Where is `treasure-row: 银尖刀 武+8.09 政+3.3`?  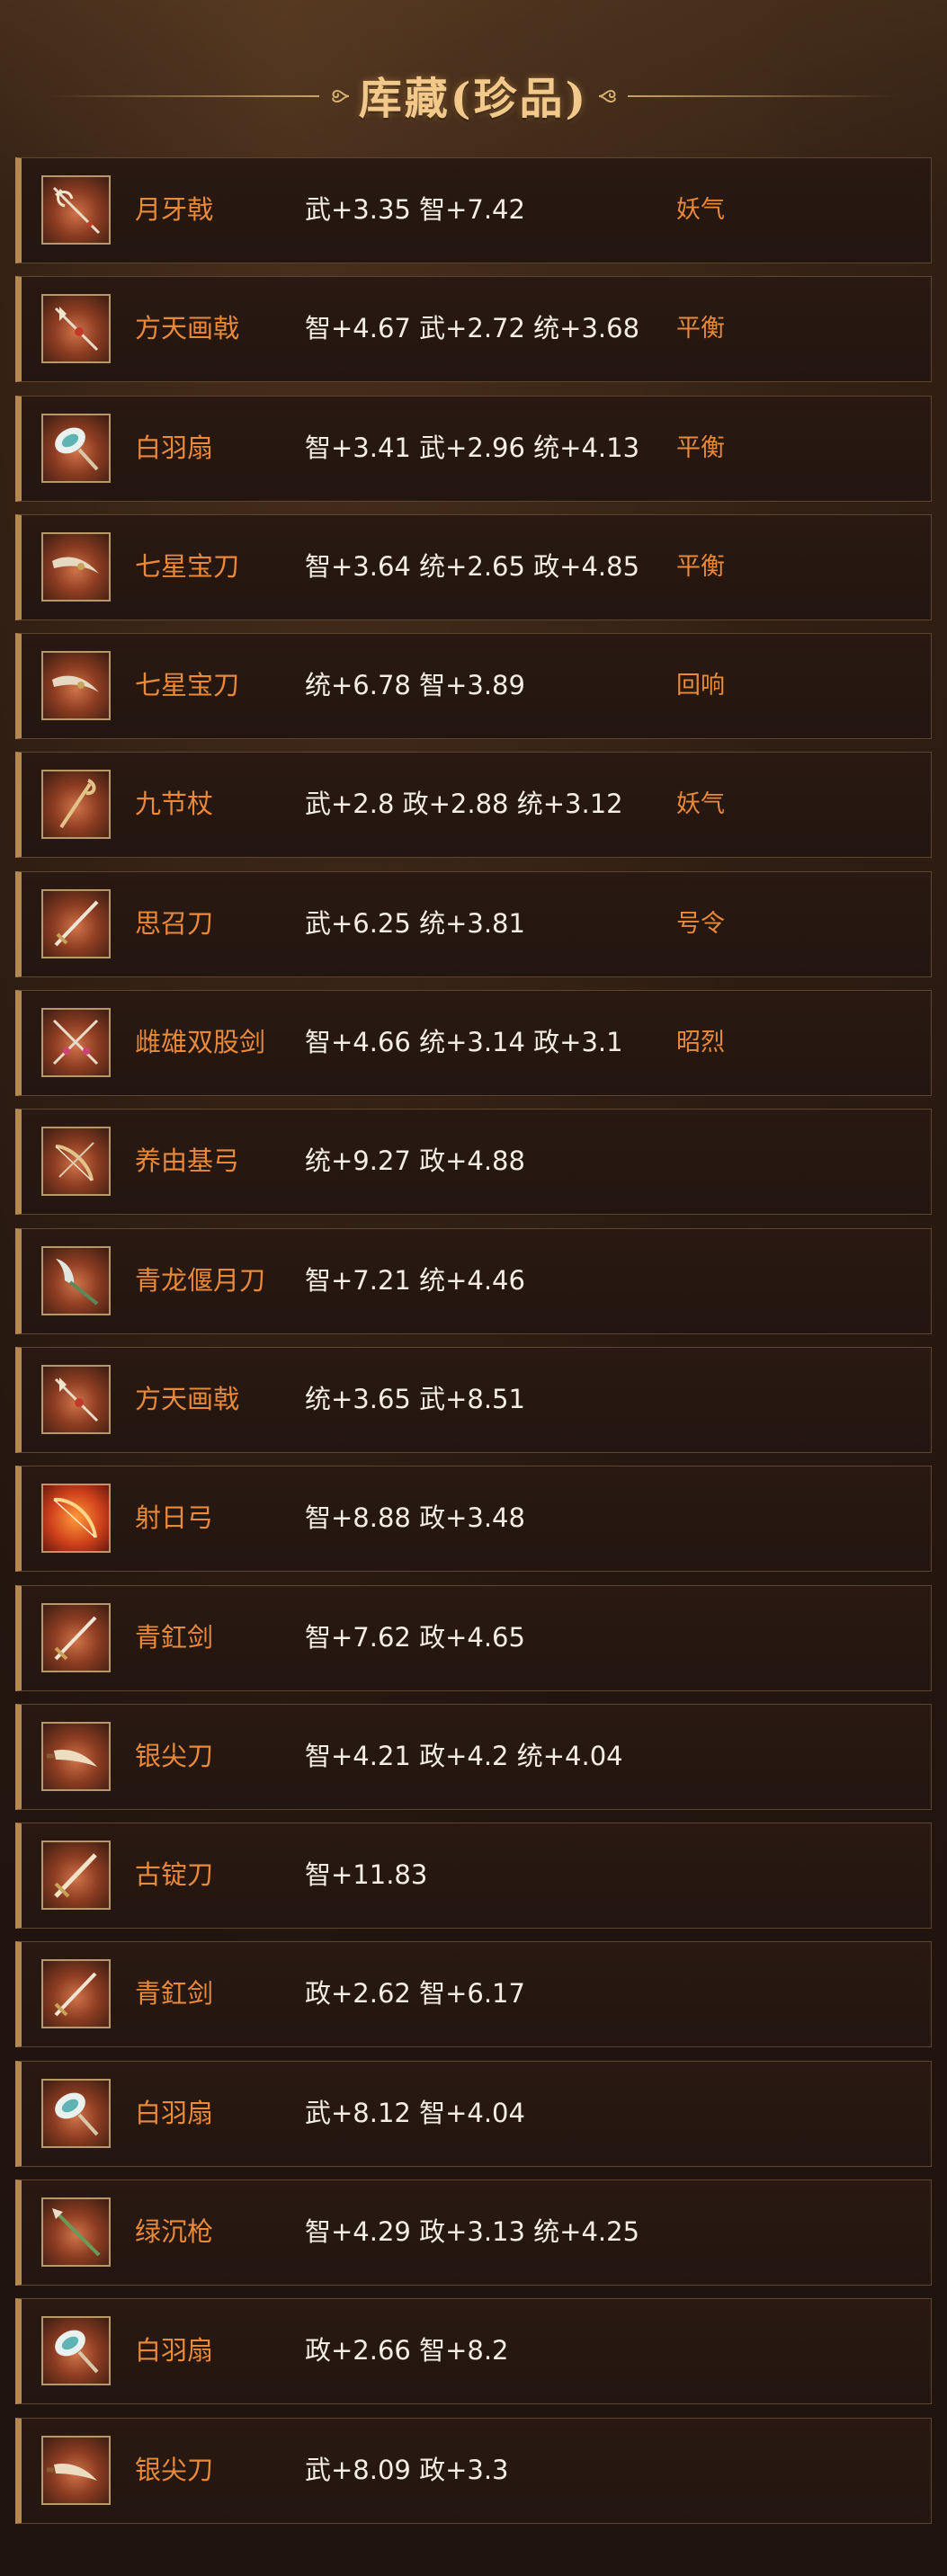 treasure-row: 银尖刀 武+8.09 政+3.3 is located at coordinates (473, 2470).